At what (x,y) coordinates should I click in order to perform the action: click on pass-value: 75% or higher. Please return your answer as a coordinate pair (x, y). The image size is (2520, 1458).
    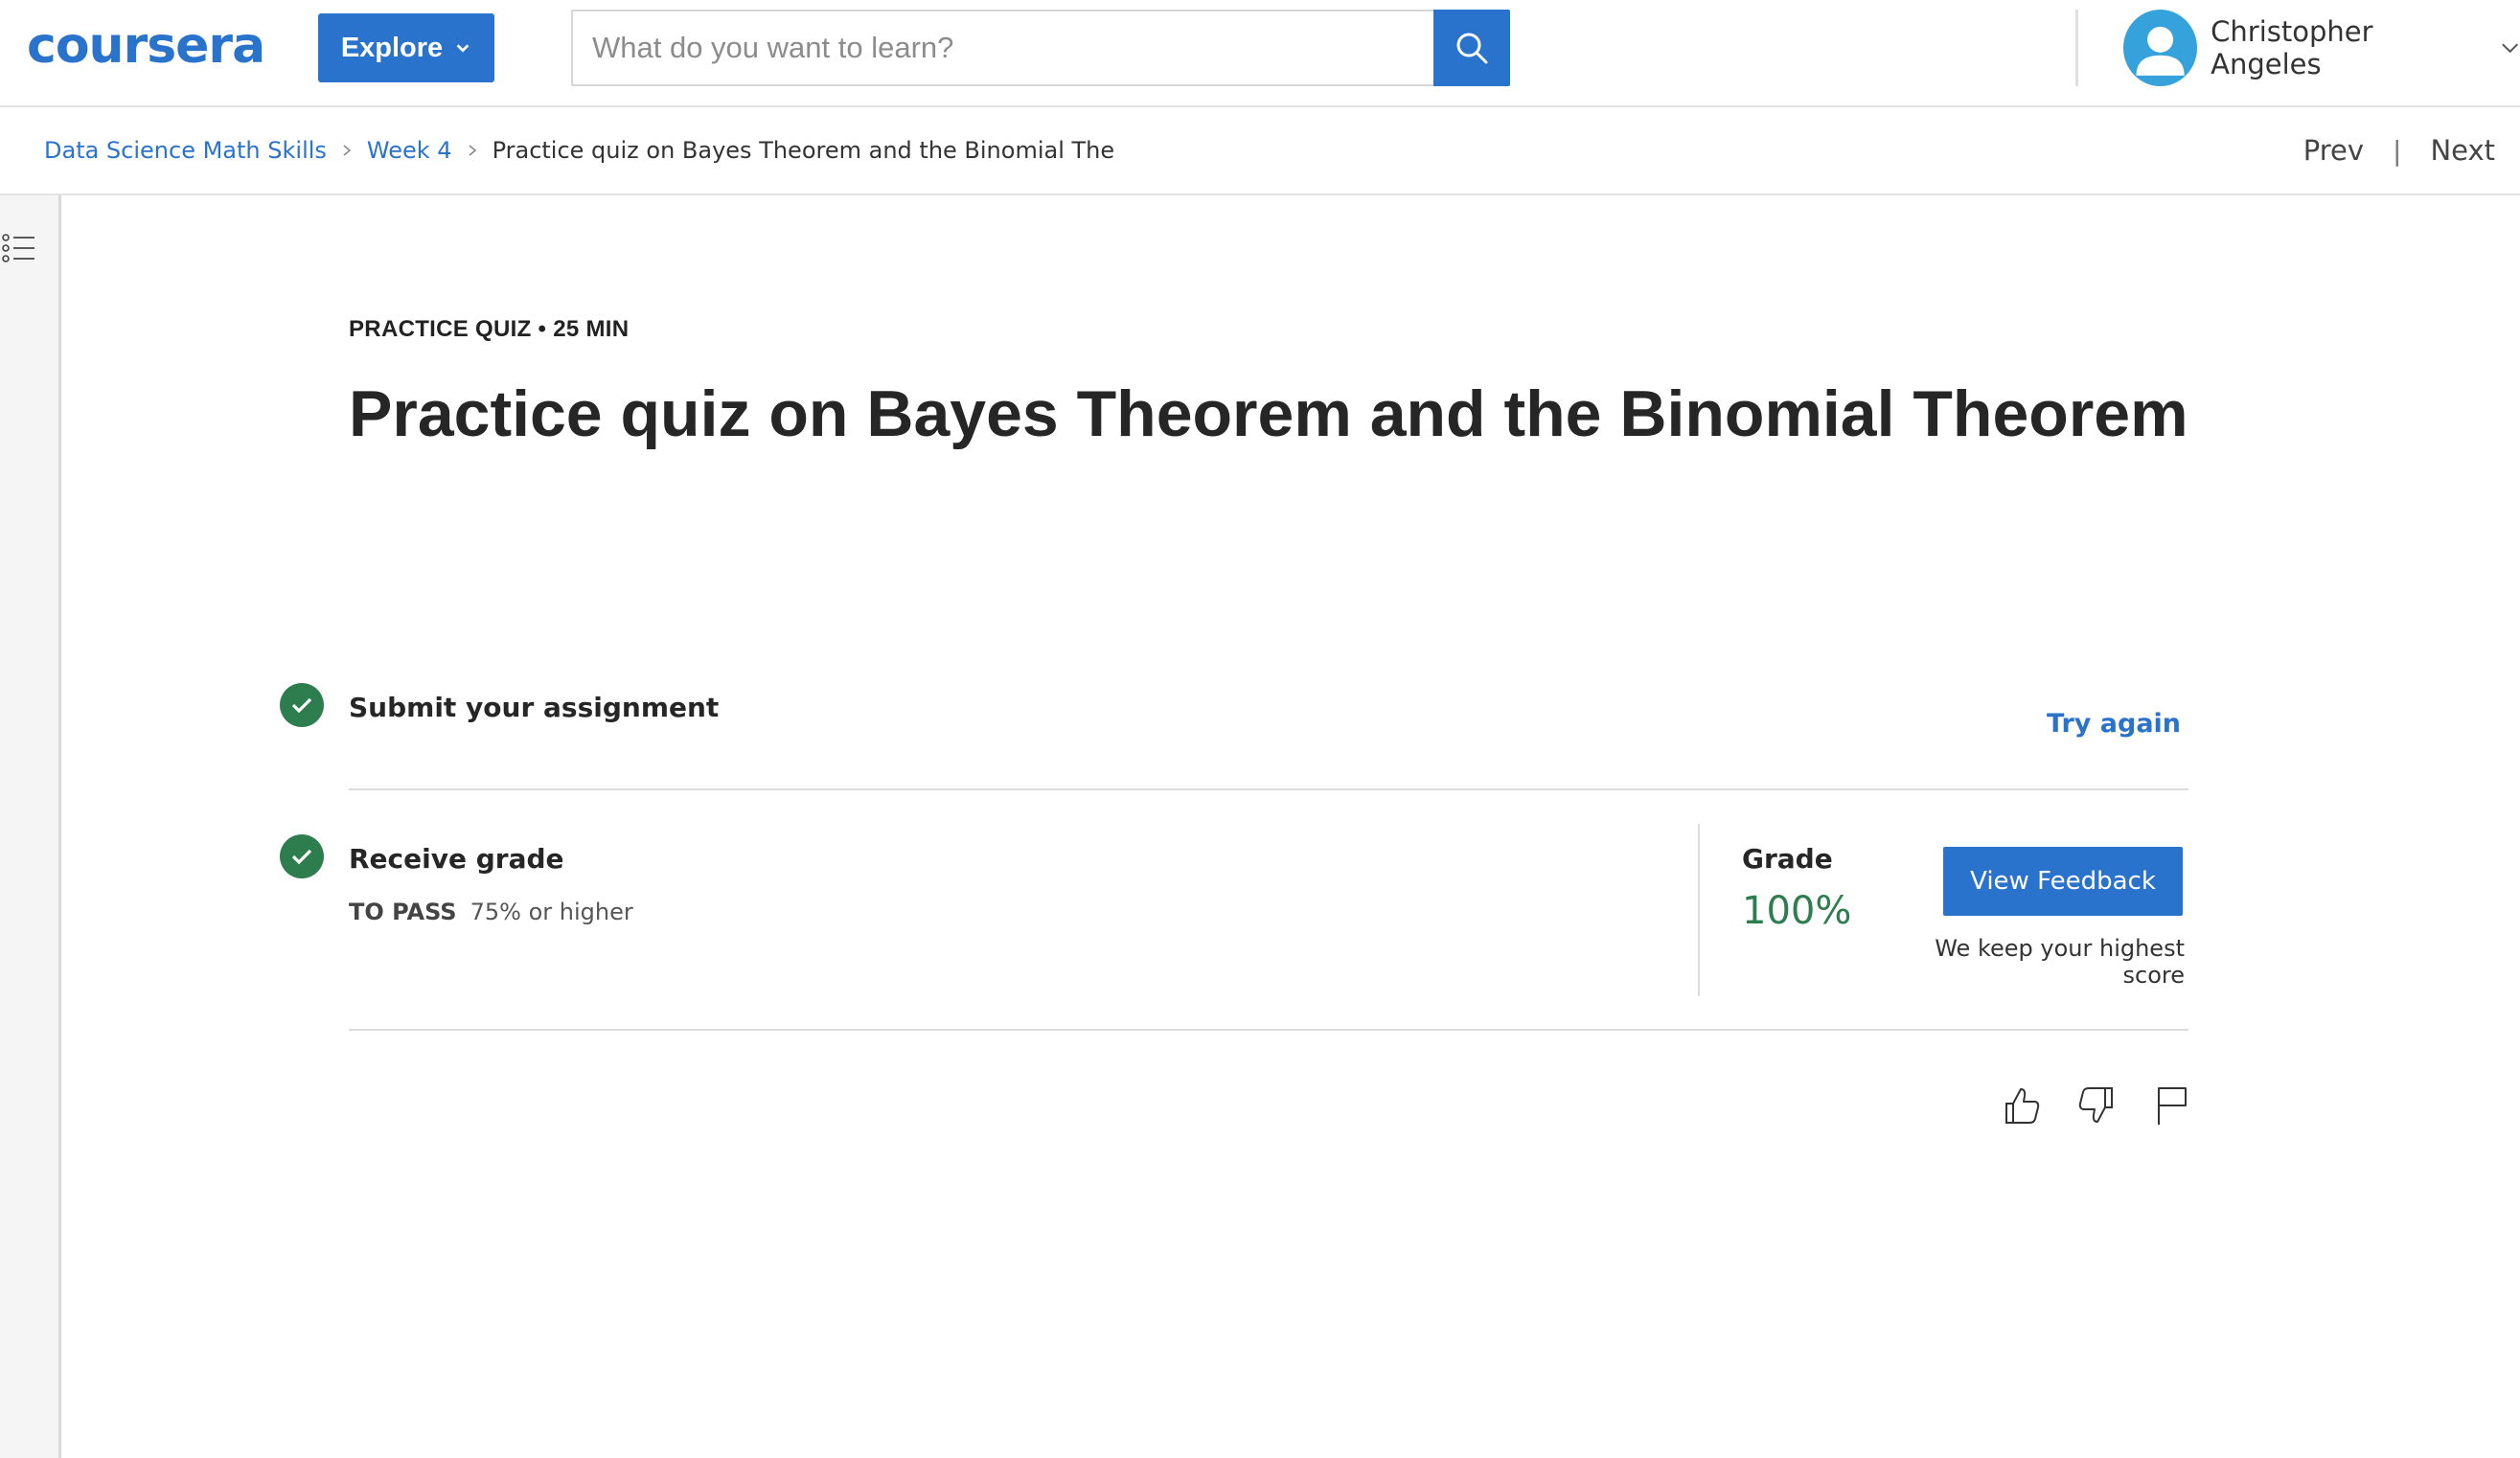
    Looking at the image, I should click on (551, 912).